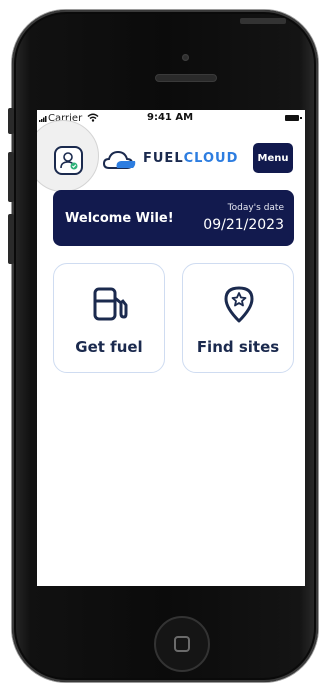 The image size is (331, 688). I want to click on logo-wordmark: FUELCLOUD, so click(190, 158).